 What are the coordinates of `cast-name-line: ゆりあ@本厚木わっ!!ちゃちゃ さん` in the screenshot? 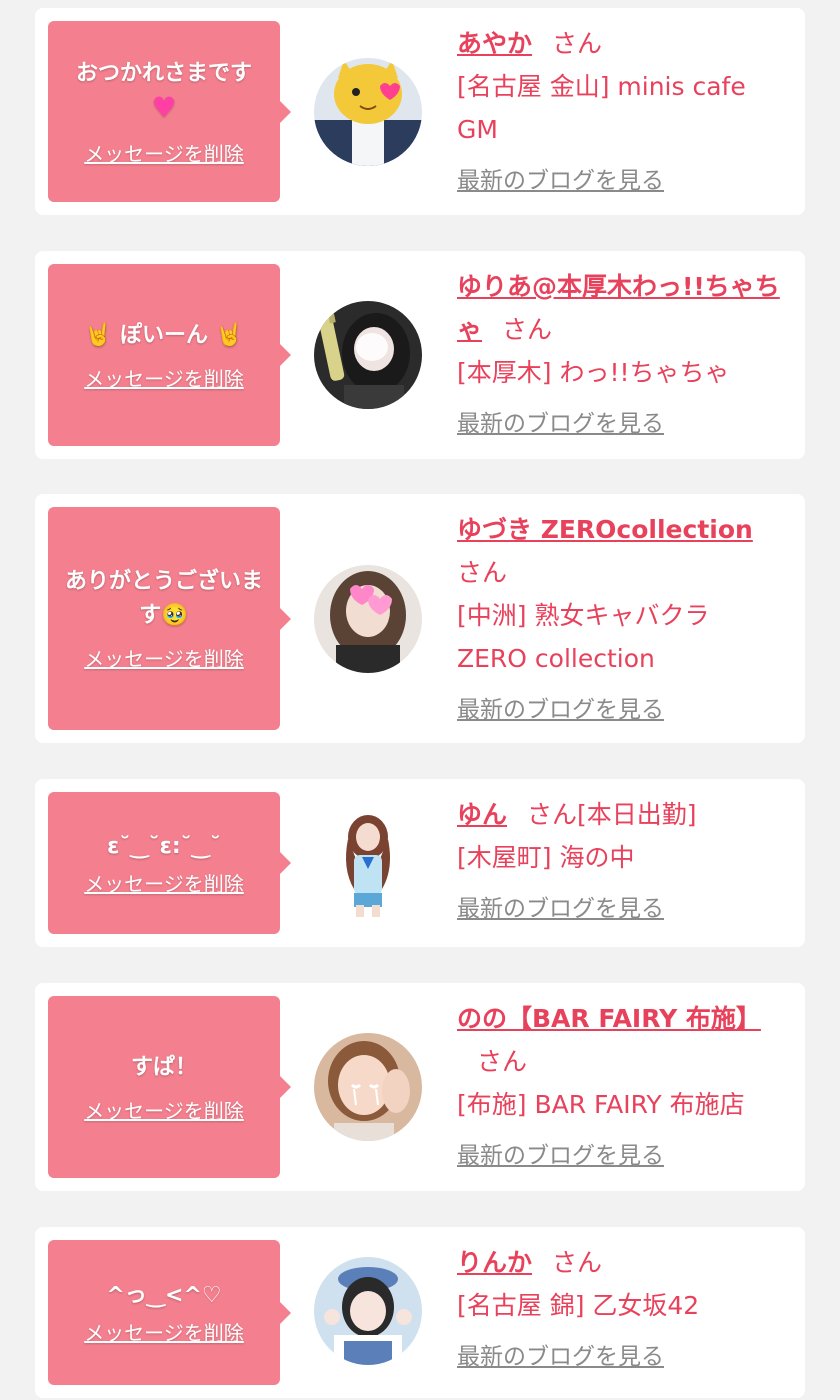 It's located at (621, 308).